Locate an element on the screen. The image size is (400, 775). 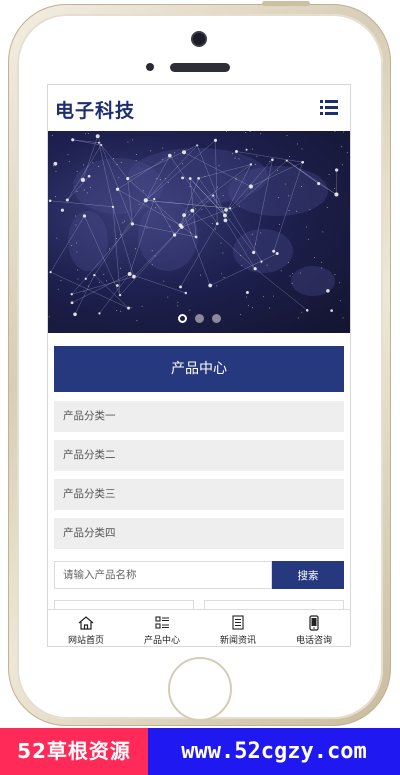
nav-label: 网站首页 is located at coordinates (85, 641).